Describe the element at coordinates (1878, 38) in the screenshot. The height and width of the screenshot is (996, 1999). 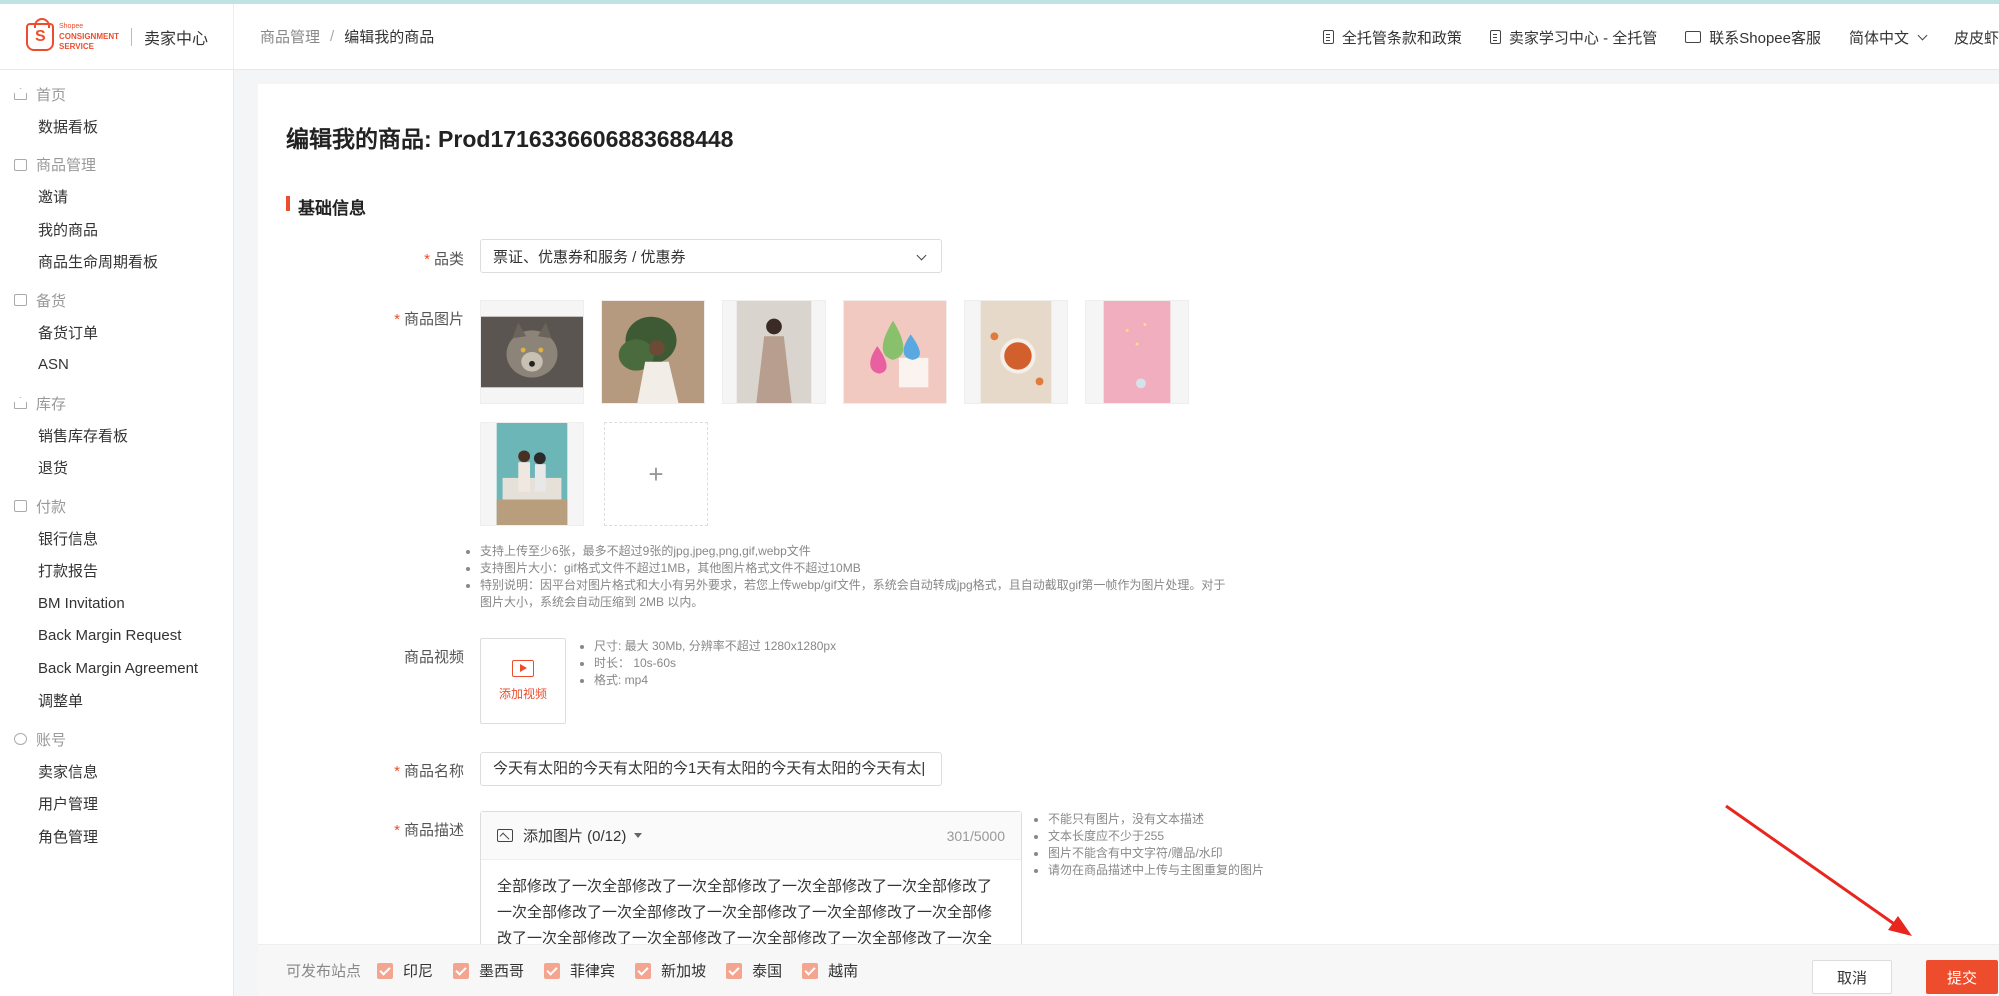
I see `language-label: 简体中文` at that location.